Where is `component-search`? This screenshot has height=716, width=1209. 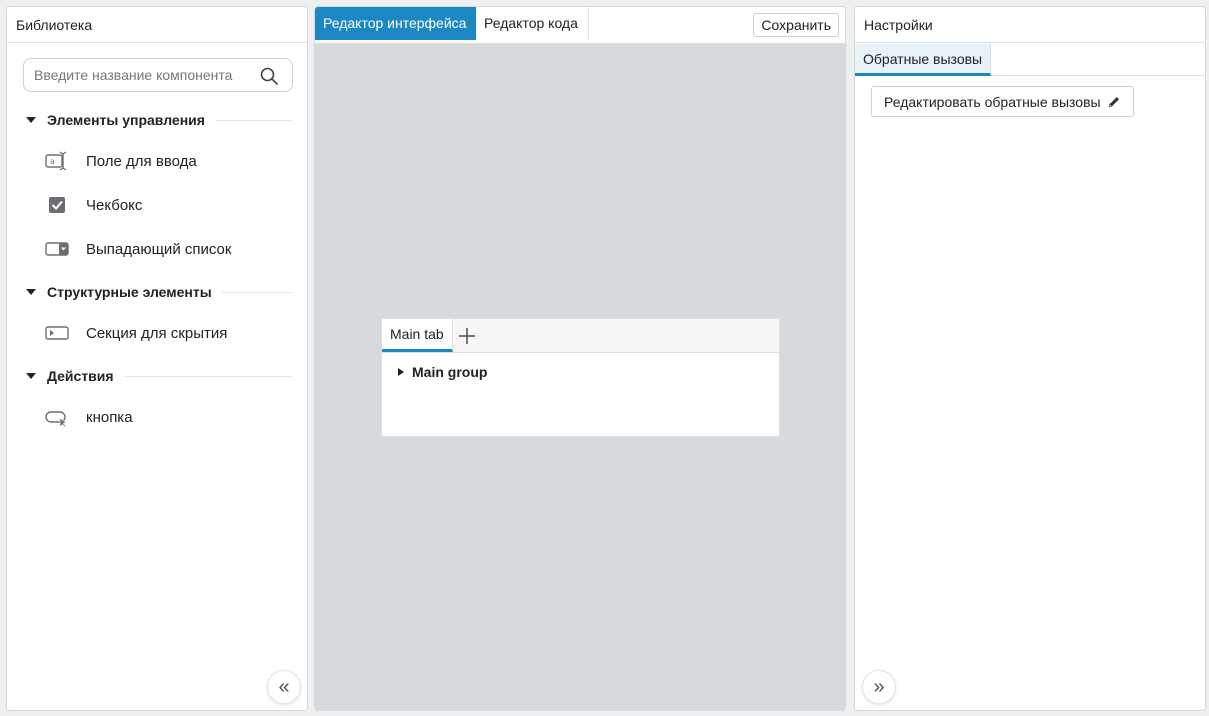
component-search is located at coordinates (158, 75).